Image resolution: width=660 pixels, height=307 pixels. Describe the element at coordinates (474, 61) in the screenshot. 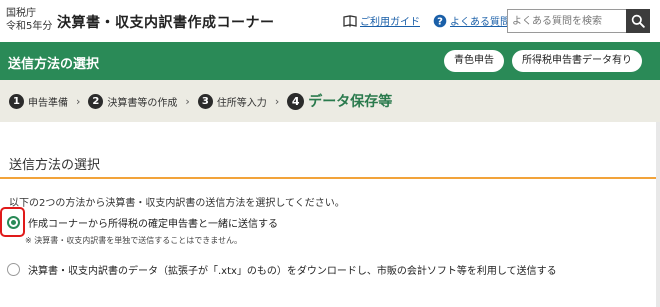

I see `blue-return-button: 青色申告` at that location.